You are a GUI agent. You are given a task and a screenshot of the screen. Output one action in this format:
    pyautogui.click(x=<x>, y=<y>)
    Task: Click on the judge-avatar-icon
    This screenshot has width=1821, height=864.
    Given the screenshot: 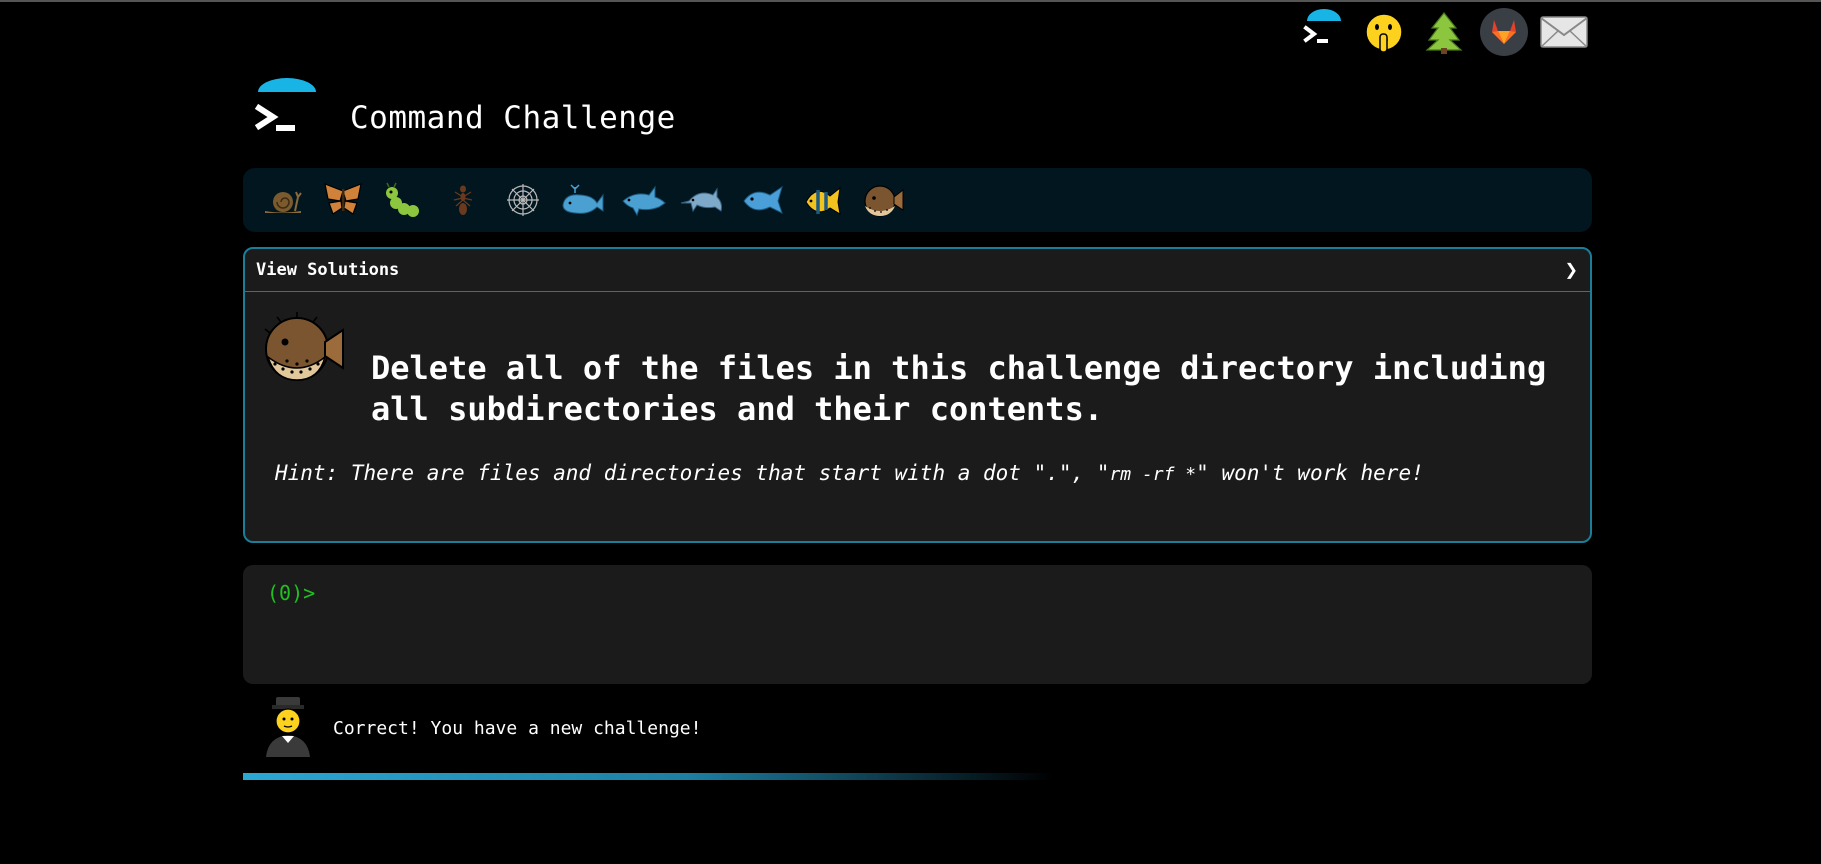 What is the action you would take?
    pyautogui.click(x=288, y=729)
    